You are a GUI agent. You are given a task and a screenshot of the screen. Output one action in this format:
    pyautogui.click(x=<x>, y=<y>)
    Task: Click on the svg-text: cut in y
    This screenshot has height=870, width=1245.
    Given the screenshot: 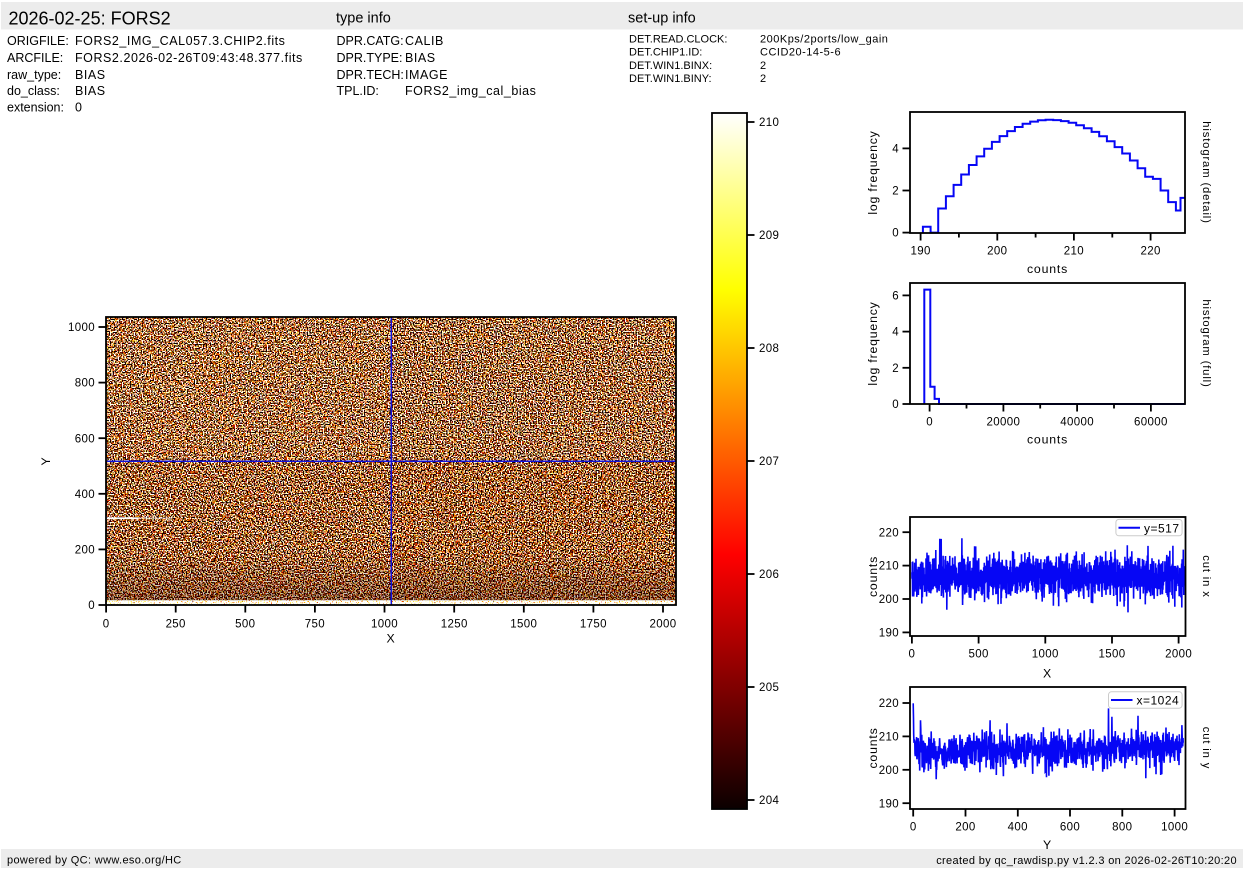 What is the action you would take?
    pyautogui.click(x=1206, y=748)
    